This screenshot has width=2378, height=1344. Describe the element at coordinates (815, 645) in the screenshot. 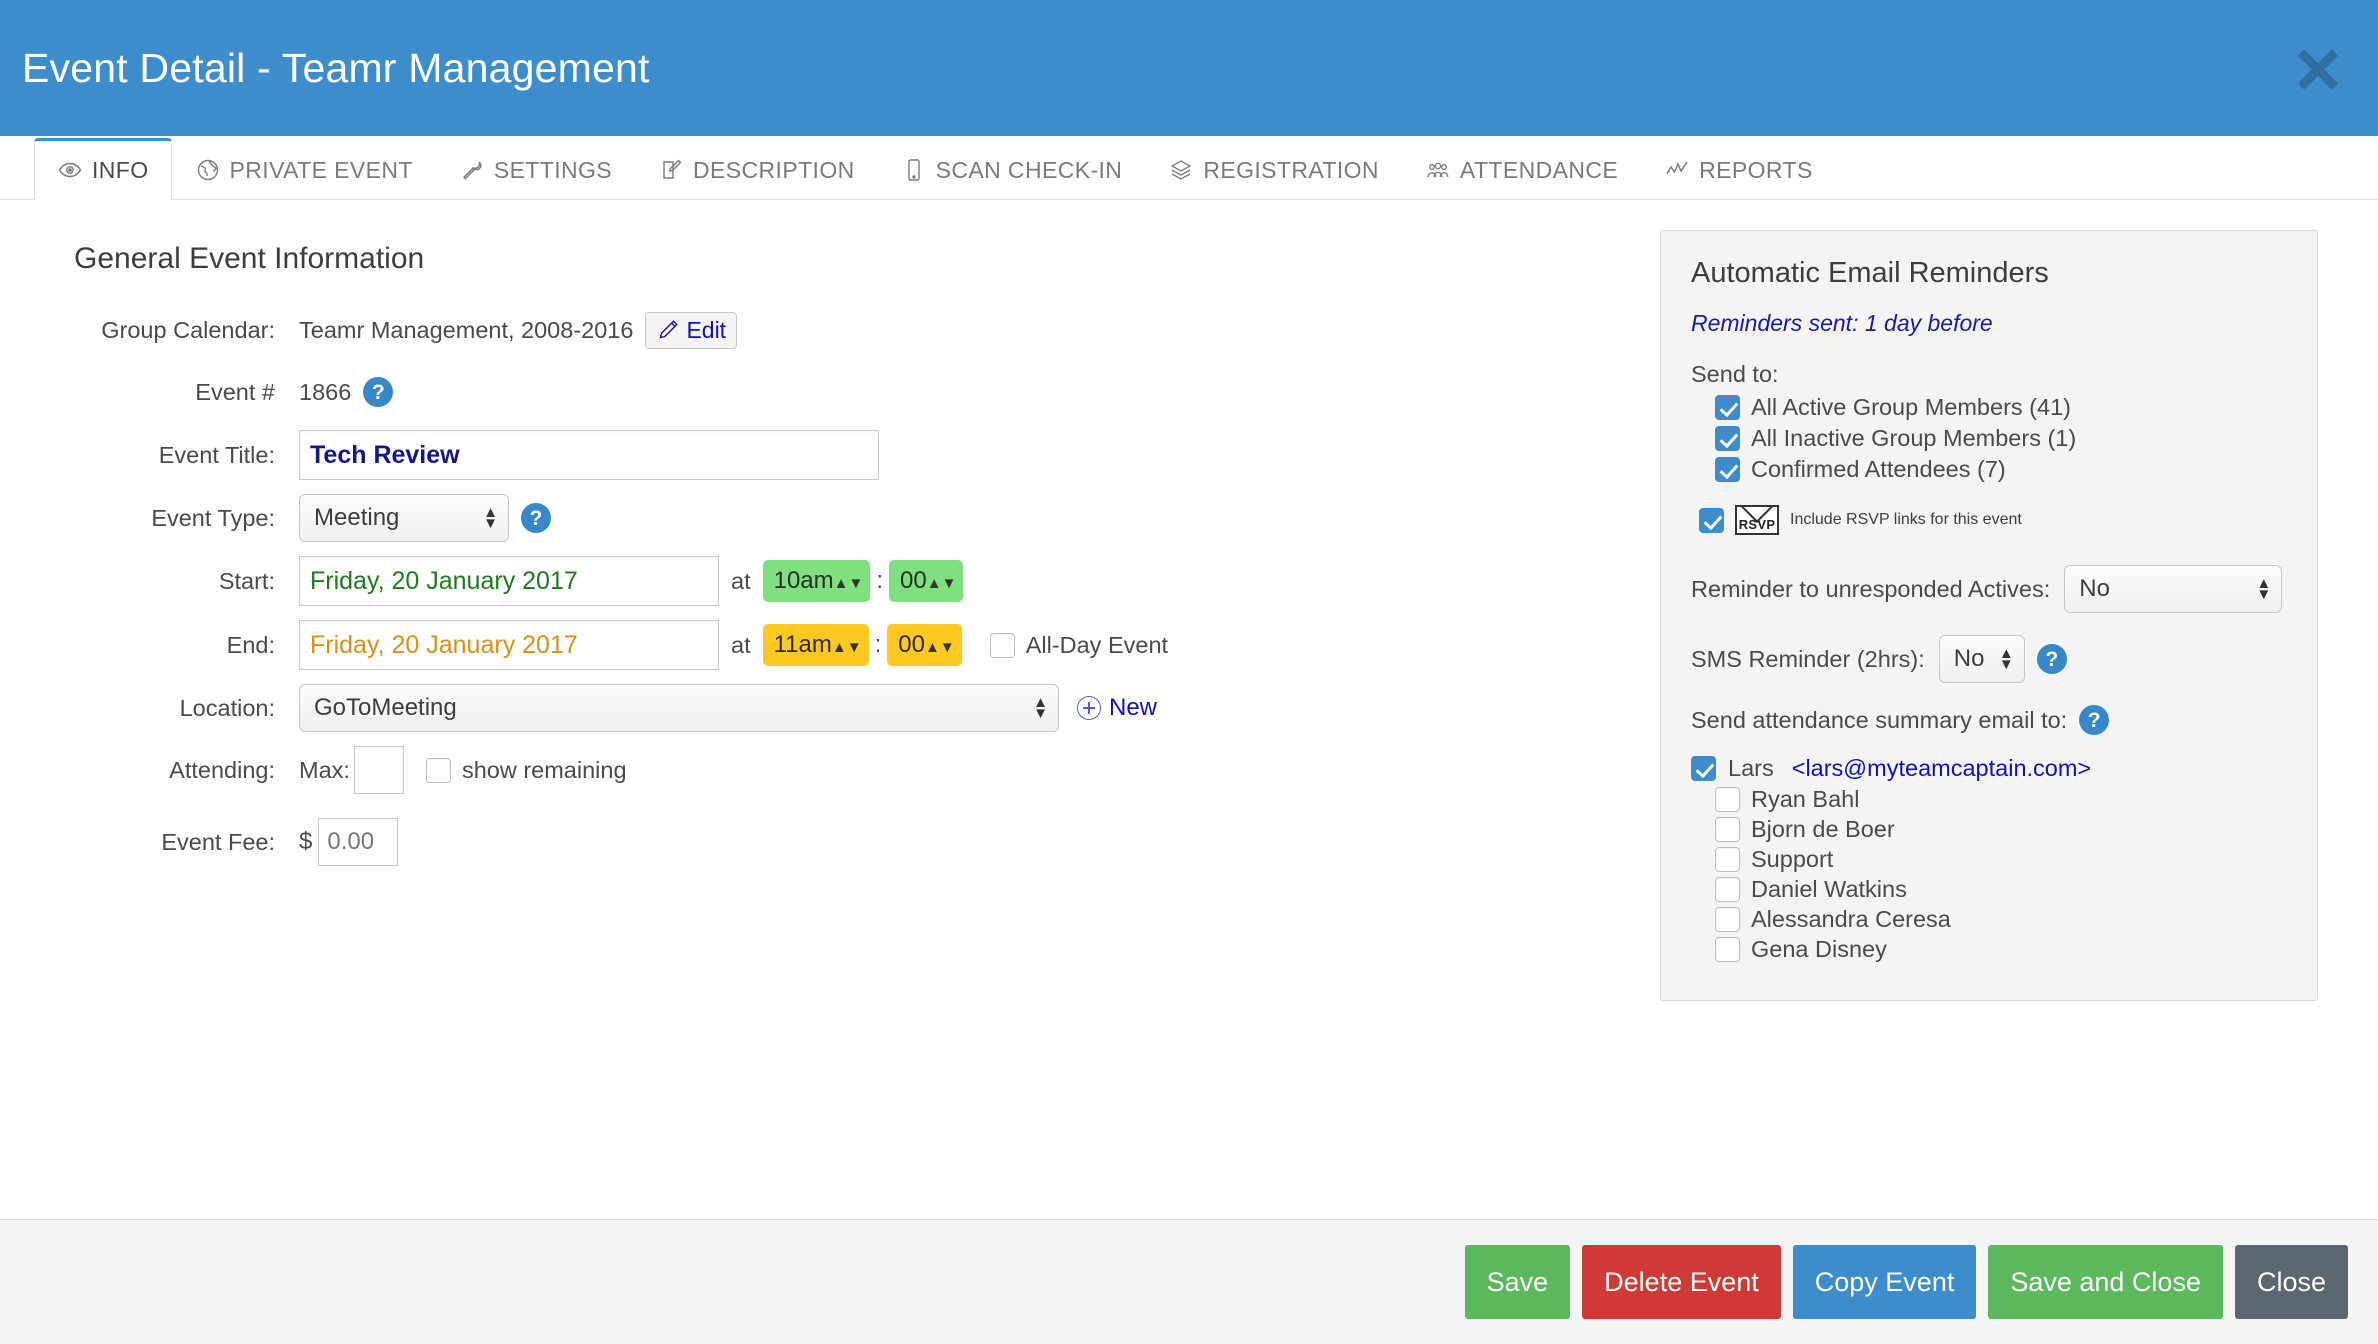

I see `end-hour-stepper: 11am ▲▼` at that location.